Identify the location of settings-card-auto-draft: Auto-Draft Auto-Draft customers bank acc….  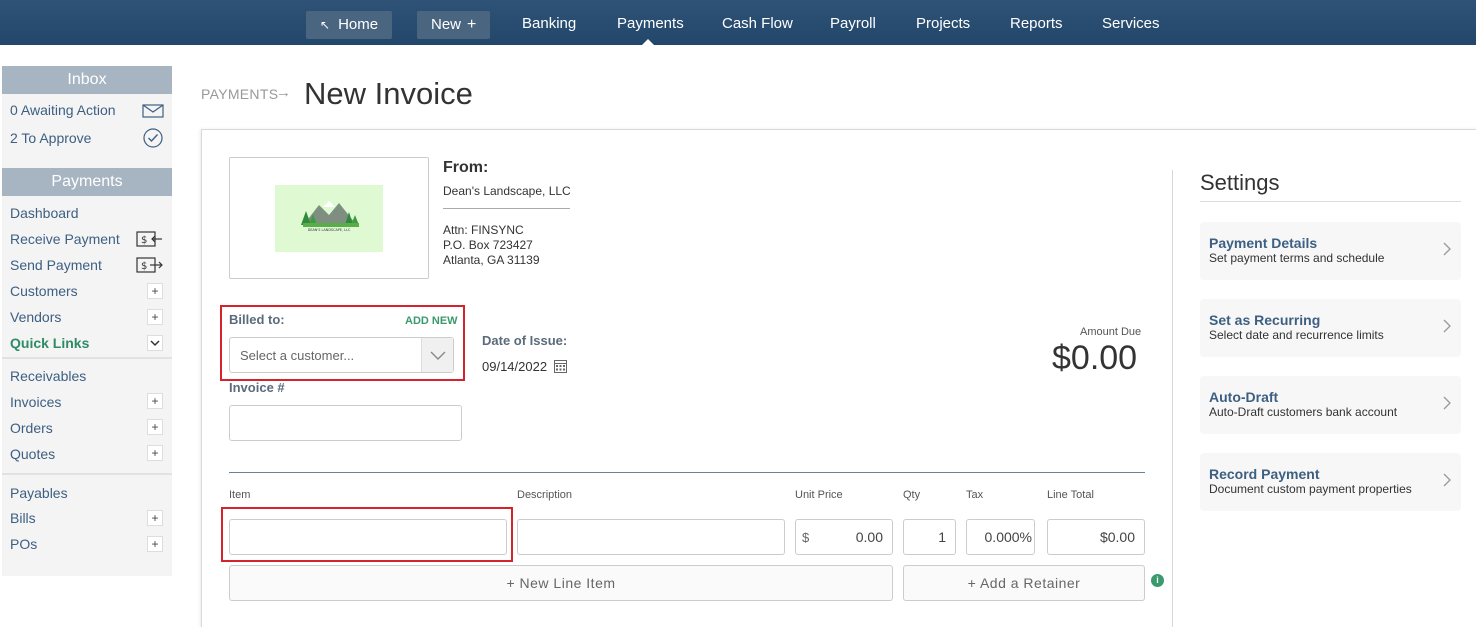
(1330, 405).